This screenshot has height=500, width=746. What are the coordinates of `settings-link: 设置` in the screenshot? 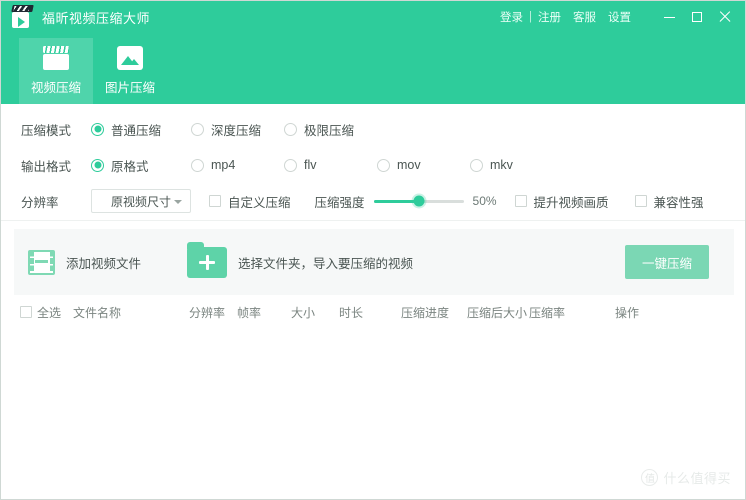 It's located at (619, 17).